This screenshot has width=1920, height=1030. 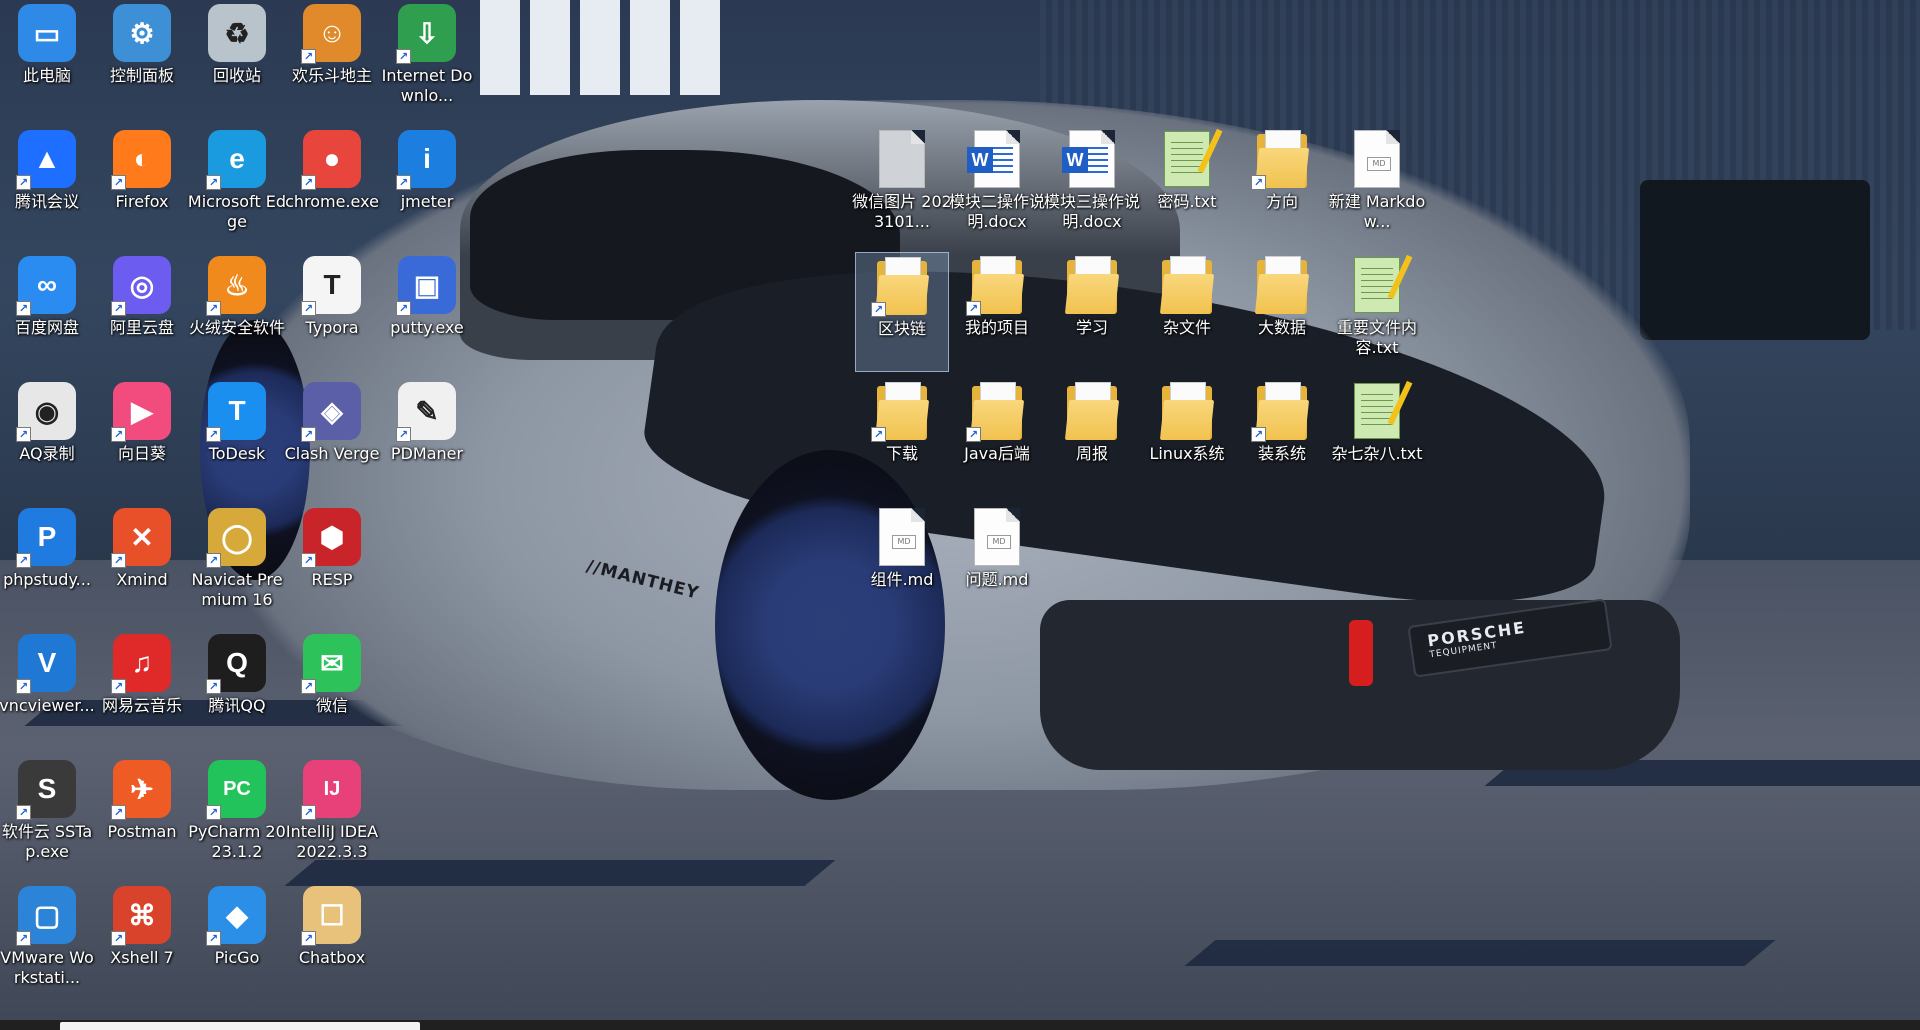 I want to click on desktop-icon-label: 杂文件, so click(x=1186, y=327).